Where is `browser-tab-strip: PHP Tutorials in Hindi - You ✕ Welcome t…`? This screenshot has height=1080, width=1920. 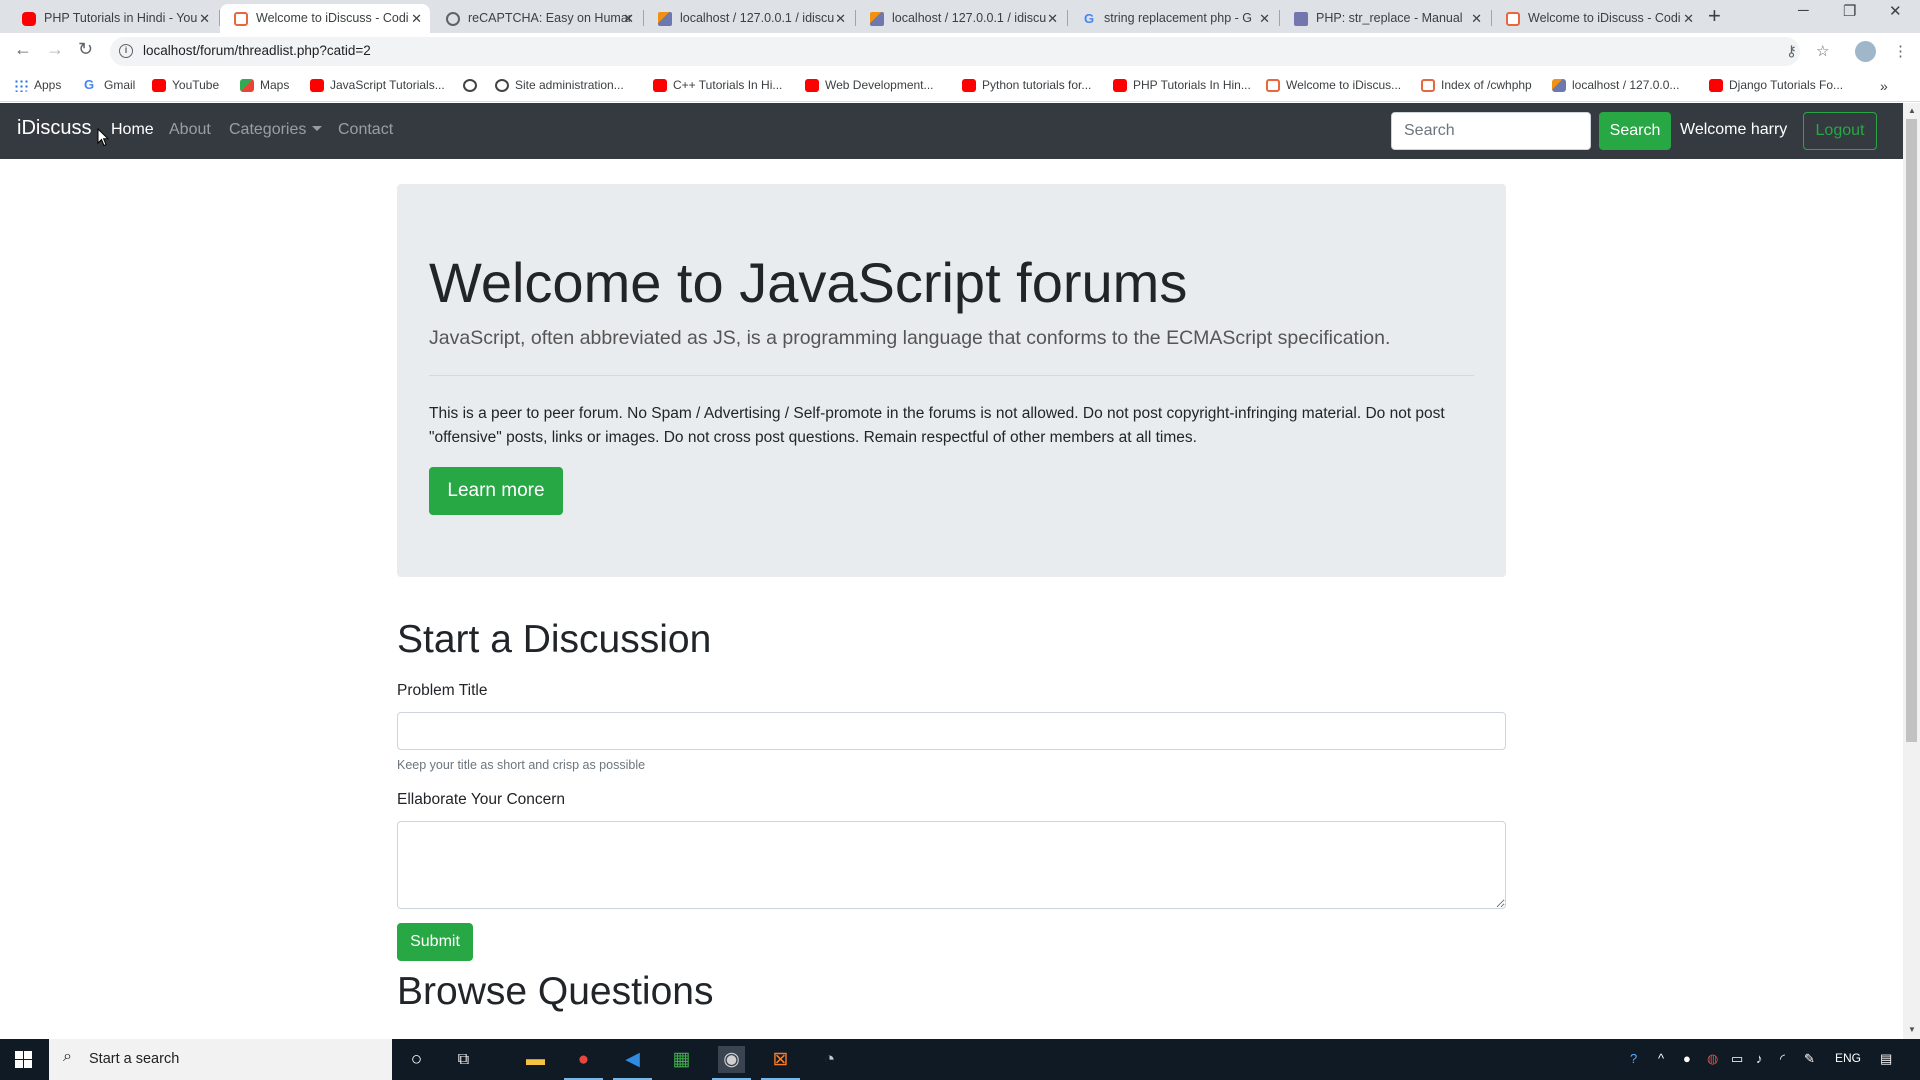
browser-tab-strip: PHP Tutorials in Hindi - You ✕ Welcome t… is located at coordinates (960, 16).